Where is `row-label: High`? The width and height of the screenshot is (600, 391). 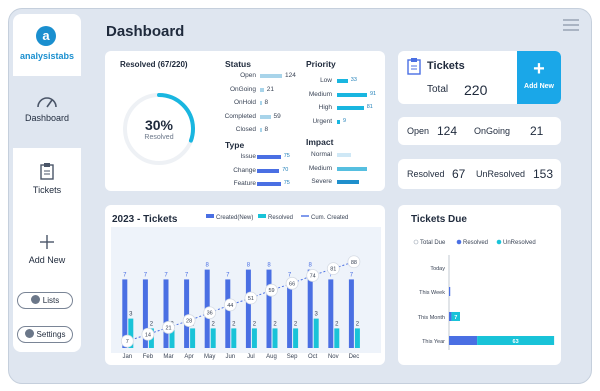
row-label: High is located at coordinates (325, 107).